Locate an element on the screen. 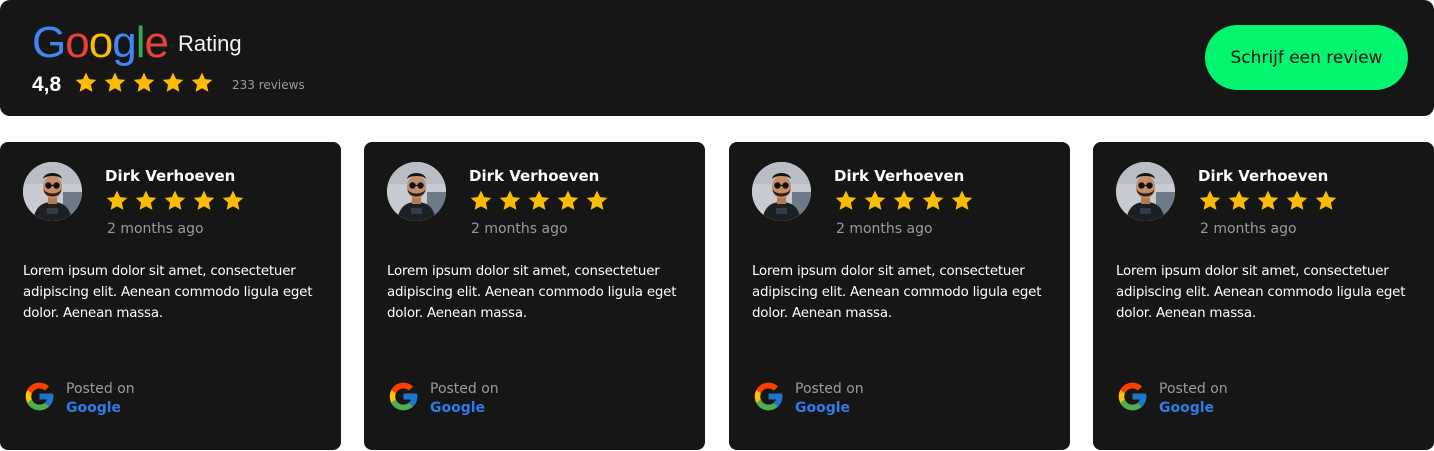  average-stars is located at coordinates (144, 83).